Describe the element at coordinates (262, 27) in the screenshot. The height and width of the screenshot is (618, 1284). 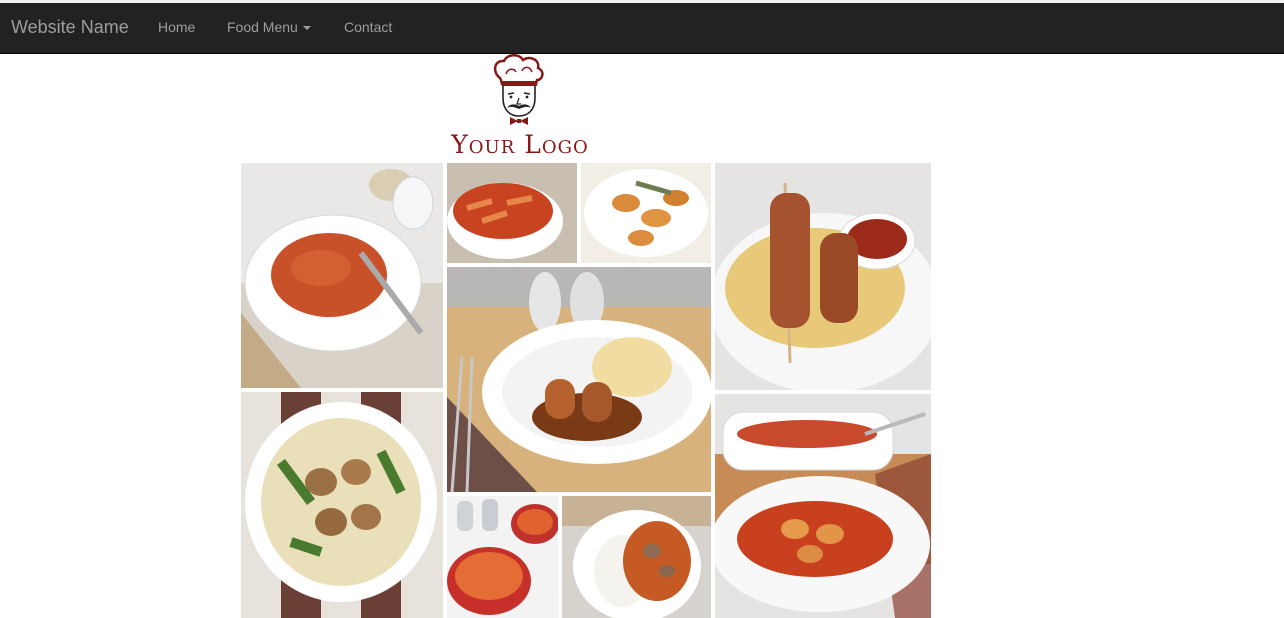
I see `nav-food-menu-label: Food Menu` at that location.